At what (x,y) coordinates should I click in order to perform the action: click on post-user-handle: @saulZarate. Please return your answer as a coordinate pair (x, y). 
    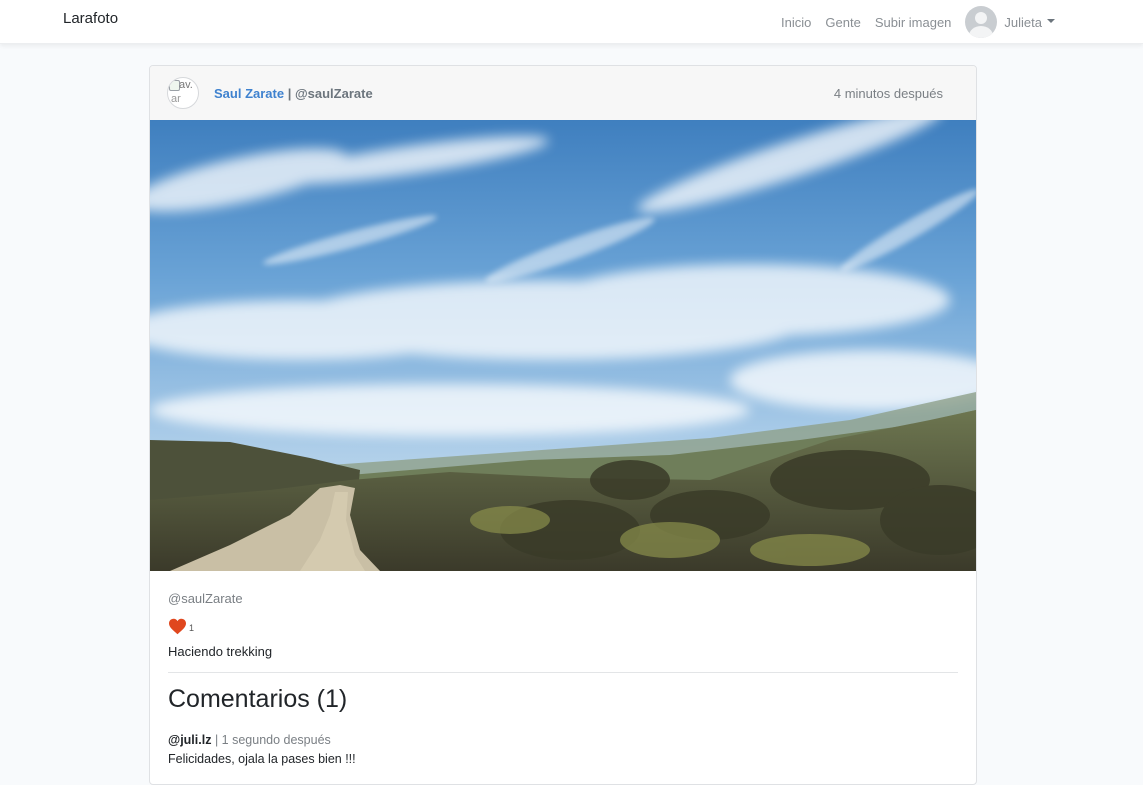
    Looking at the image, I should click on (205, 598).